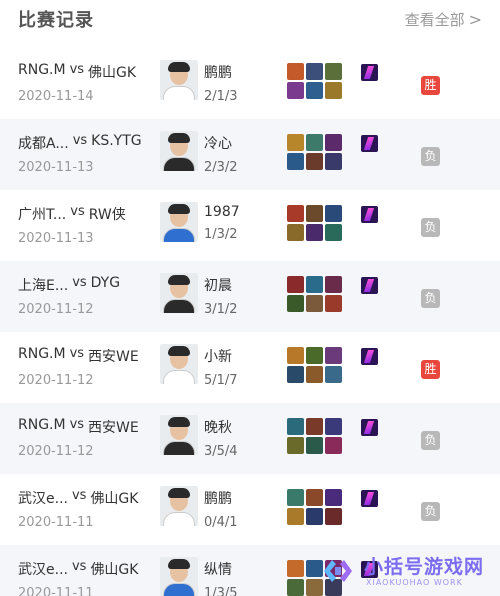 The height and width of the screenshot is (596, 500). I want to click on player-name: 小新, so click(218, 357).